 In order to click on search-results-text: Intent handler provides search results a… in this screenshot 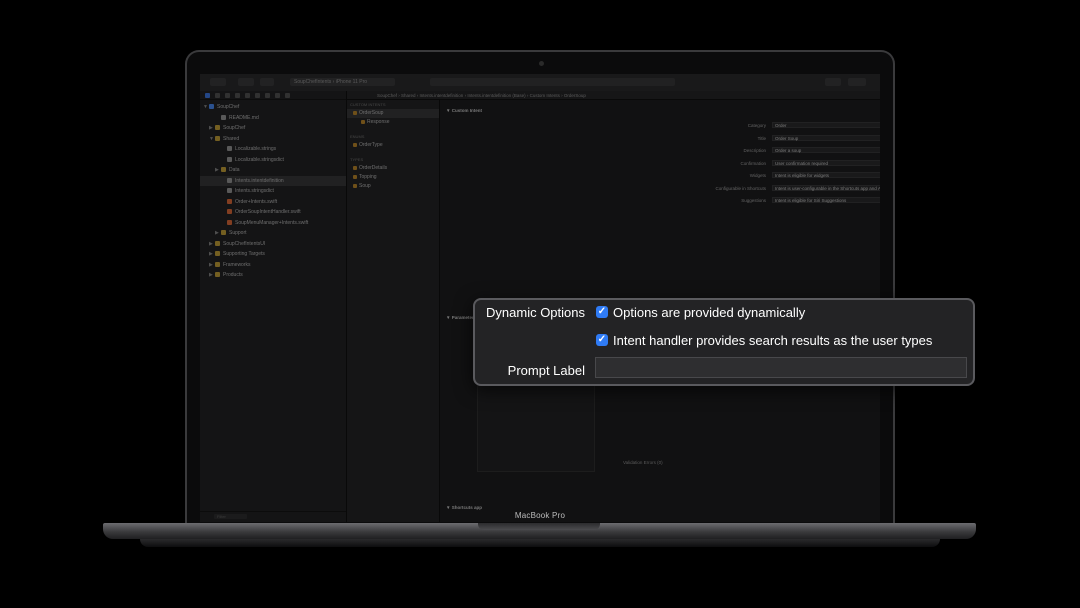, I will do `click(773, 340)`.